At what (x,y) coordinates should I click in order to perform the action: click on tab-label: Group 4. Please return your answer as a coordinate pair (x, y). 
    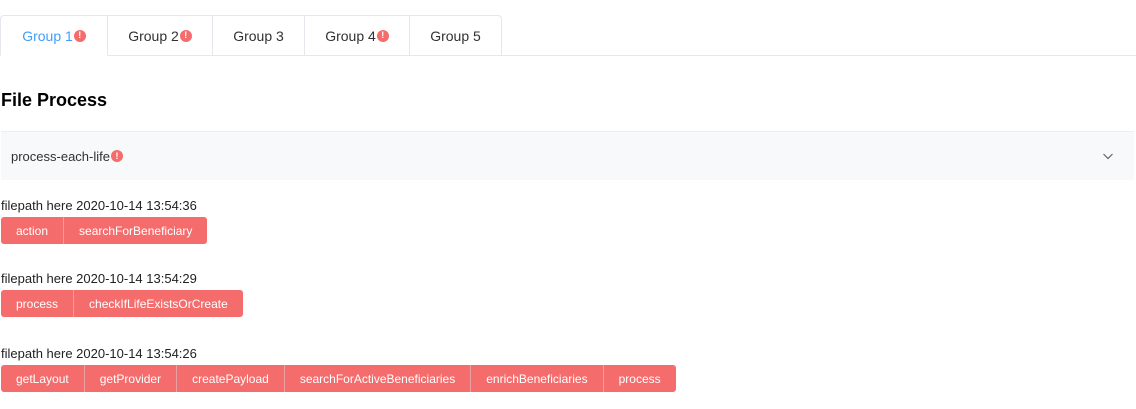
    Looking at the image, I should click on (350, 35).